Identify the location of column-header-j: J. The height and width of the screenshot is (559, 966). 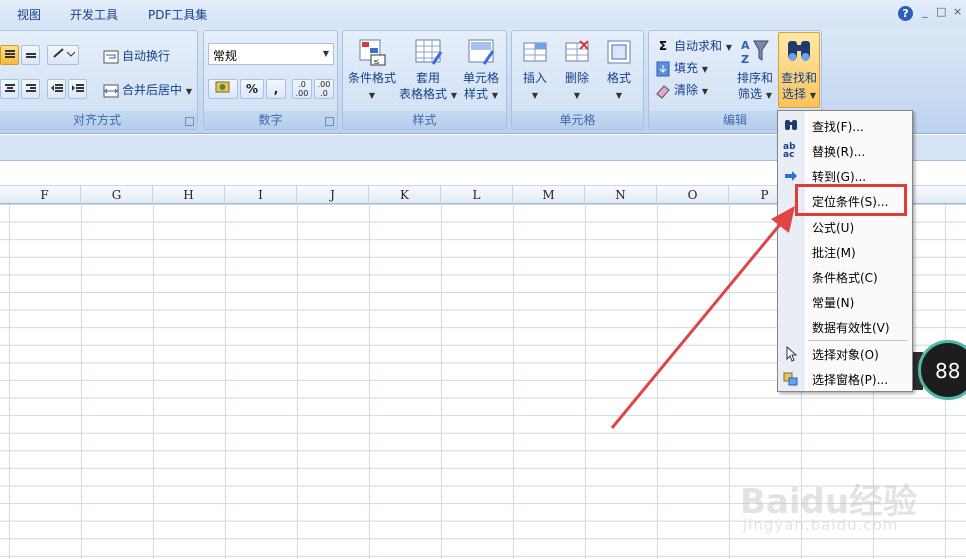
(333, 195).